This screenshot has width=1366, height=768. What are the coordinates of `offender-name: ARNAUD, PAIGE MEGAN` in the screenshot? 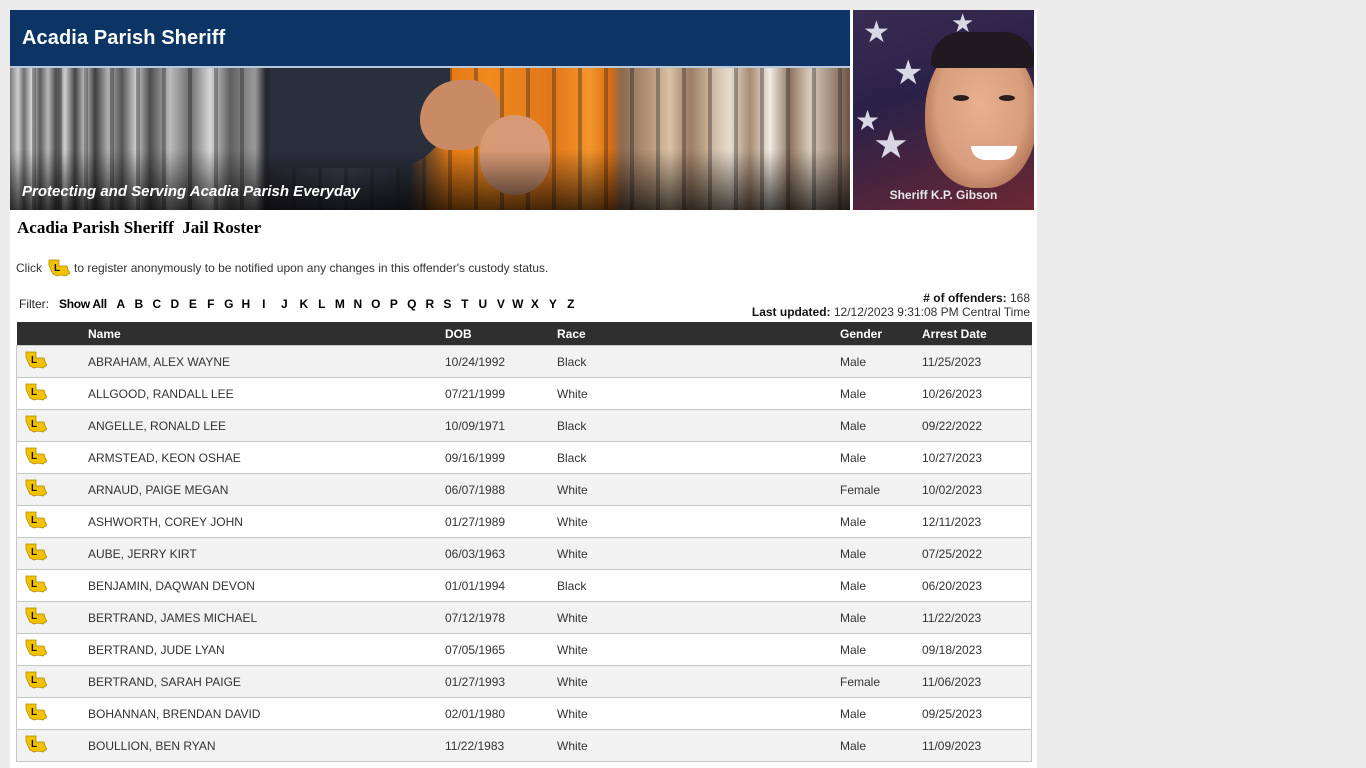 It's located at (263, 489).